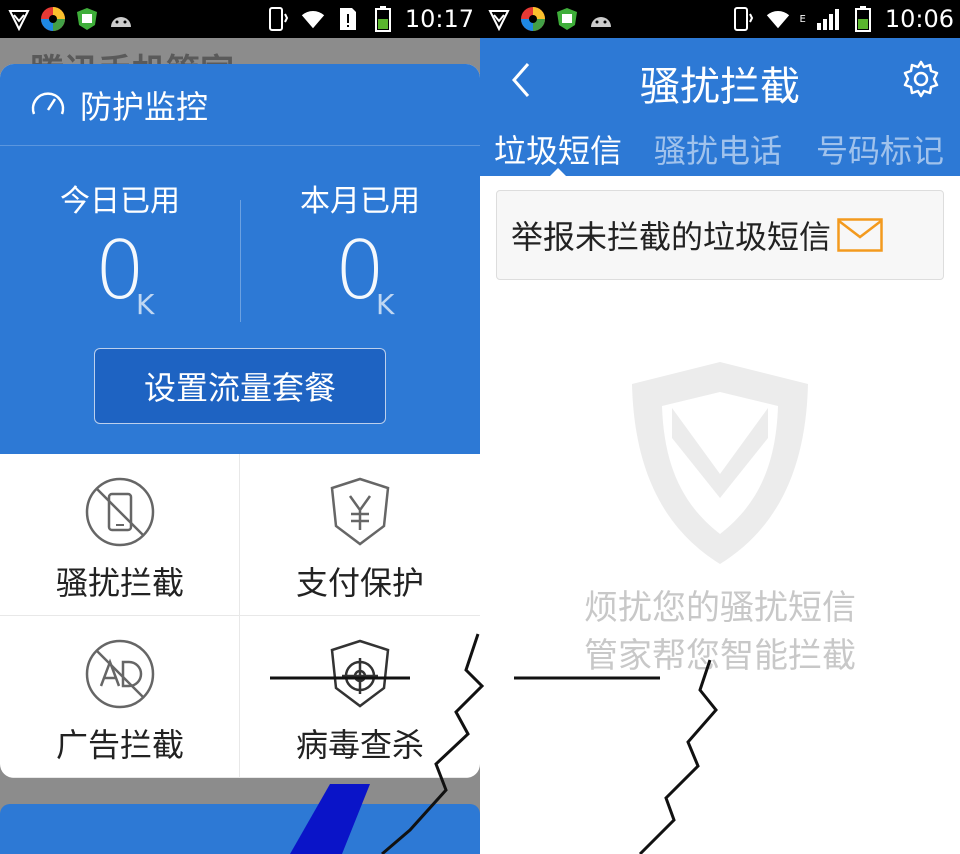 The height and width of the screenshot is (854, 960). What do you see at coordinates (119, 583) in the screenshot?
I see `tile-label: 骚扰拦截` at bounding box center [119, 583].